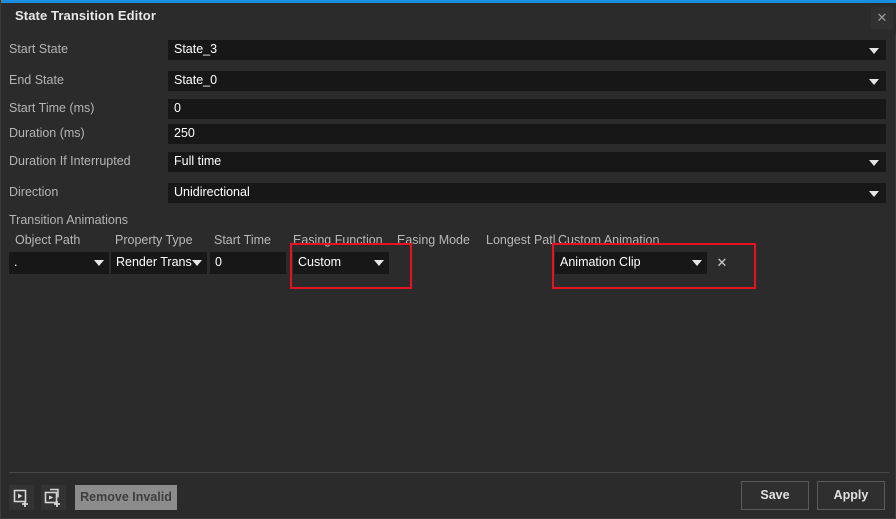 This screenshot has width=896, height=519. I want to click on start-state-value: State_3, so click(196, 49).